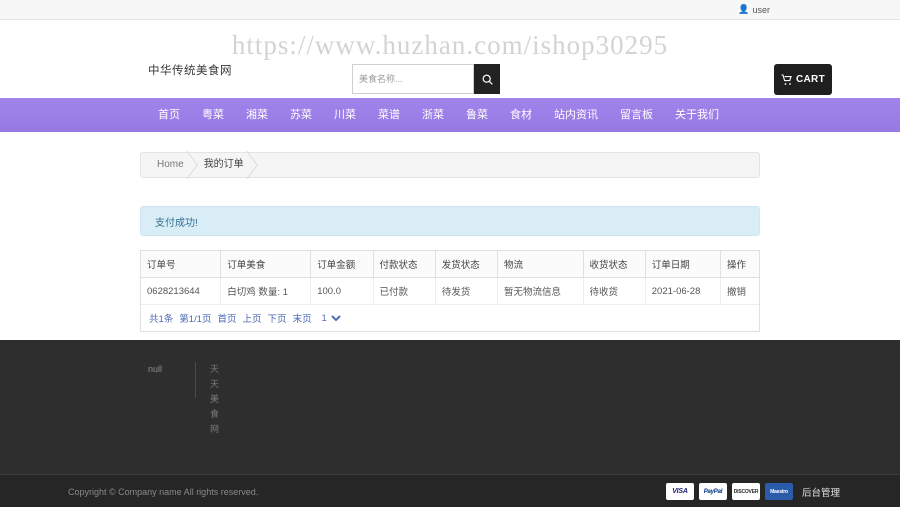 The height and width of the screenshot is (508, 900). I want to click on cell-food: 白切鸡 数量: 1, so click(266, 291).